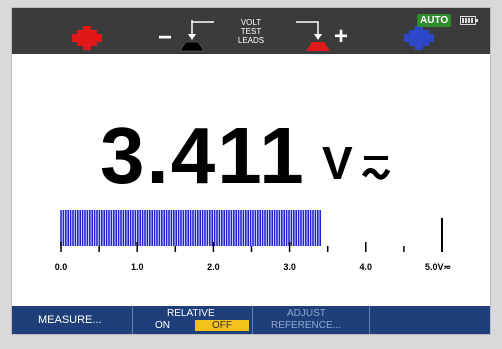  What do you see at coordinates (203, 155) in the screenshot?
I see `measurement-value: 3.411` at bounding box center [203, 155].